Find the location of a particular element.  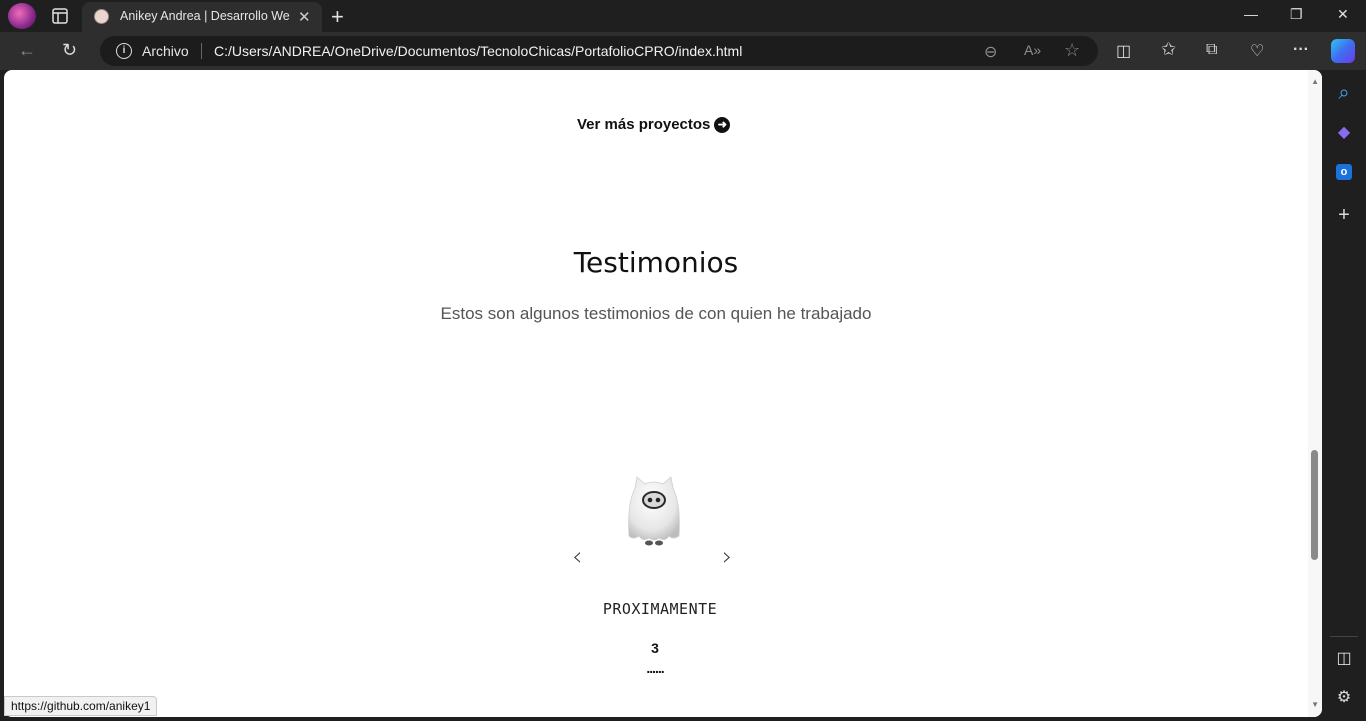

close-window-button: ✕ is located at coordinates (1343, 14).